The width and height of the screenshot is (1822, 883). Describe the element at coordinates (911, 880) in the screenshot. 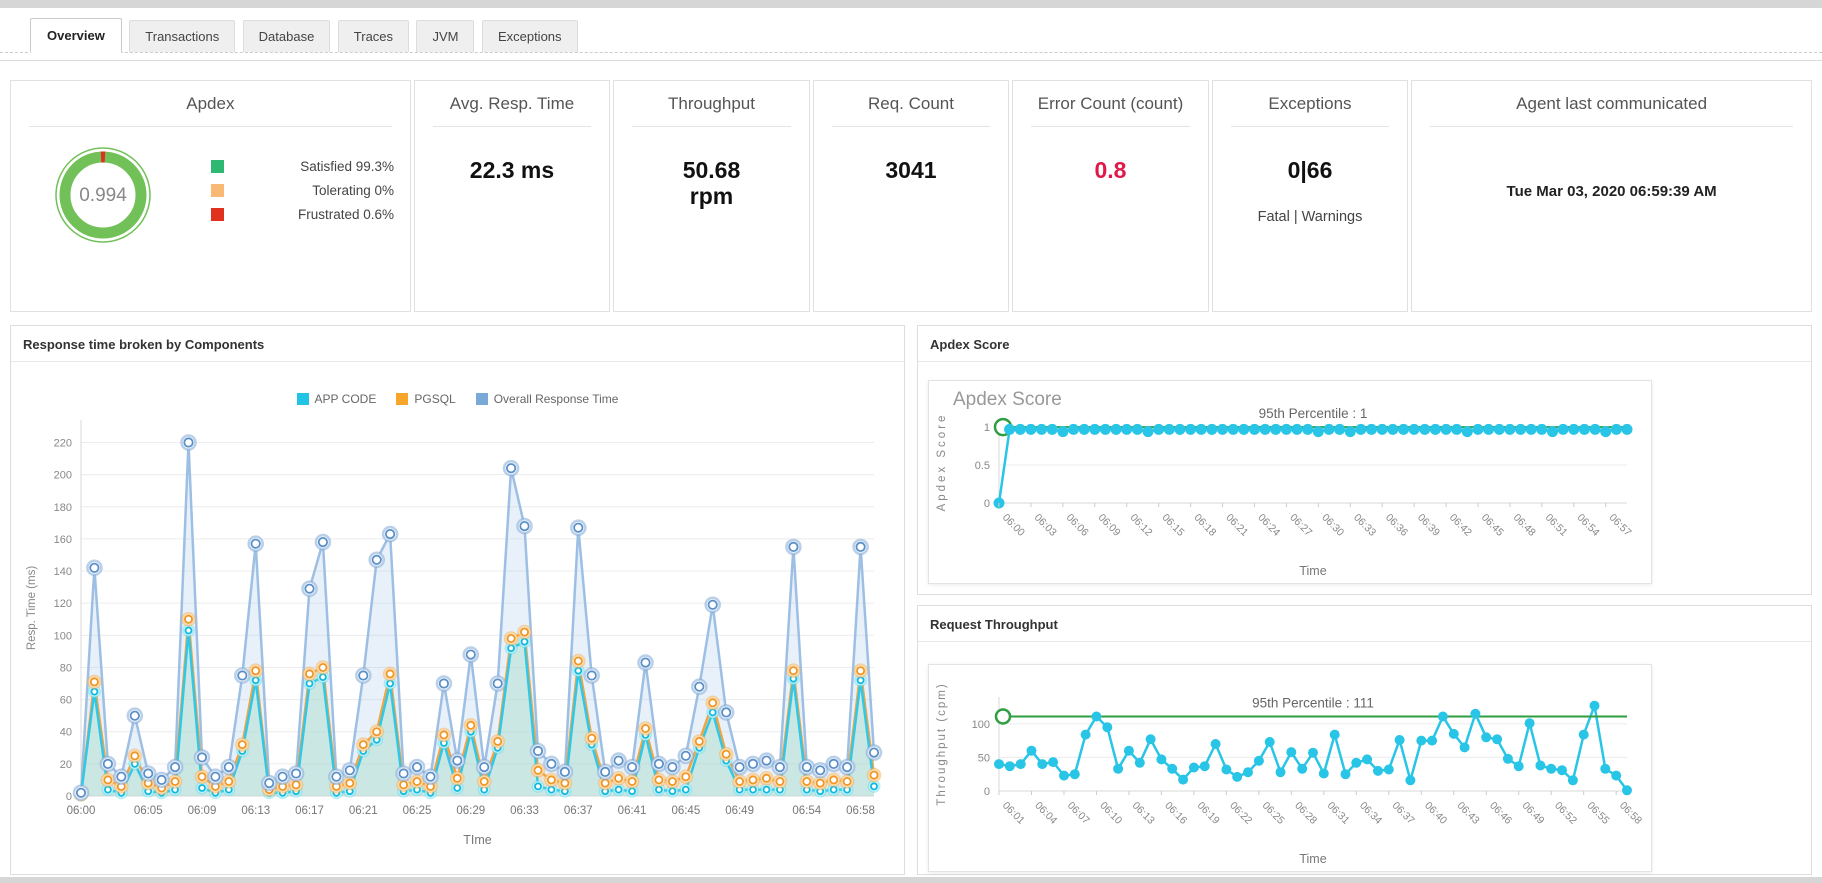

I see `bottom-strip` at that location.